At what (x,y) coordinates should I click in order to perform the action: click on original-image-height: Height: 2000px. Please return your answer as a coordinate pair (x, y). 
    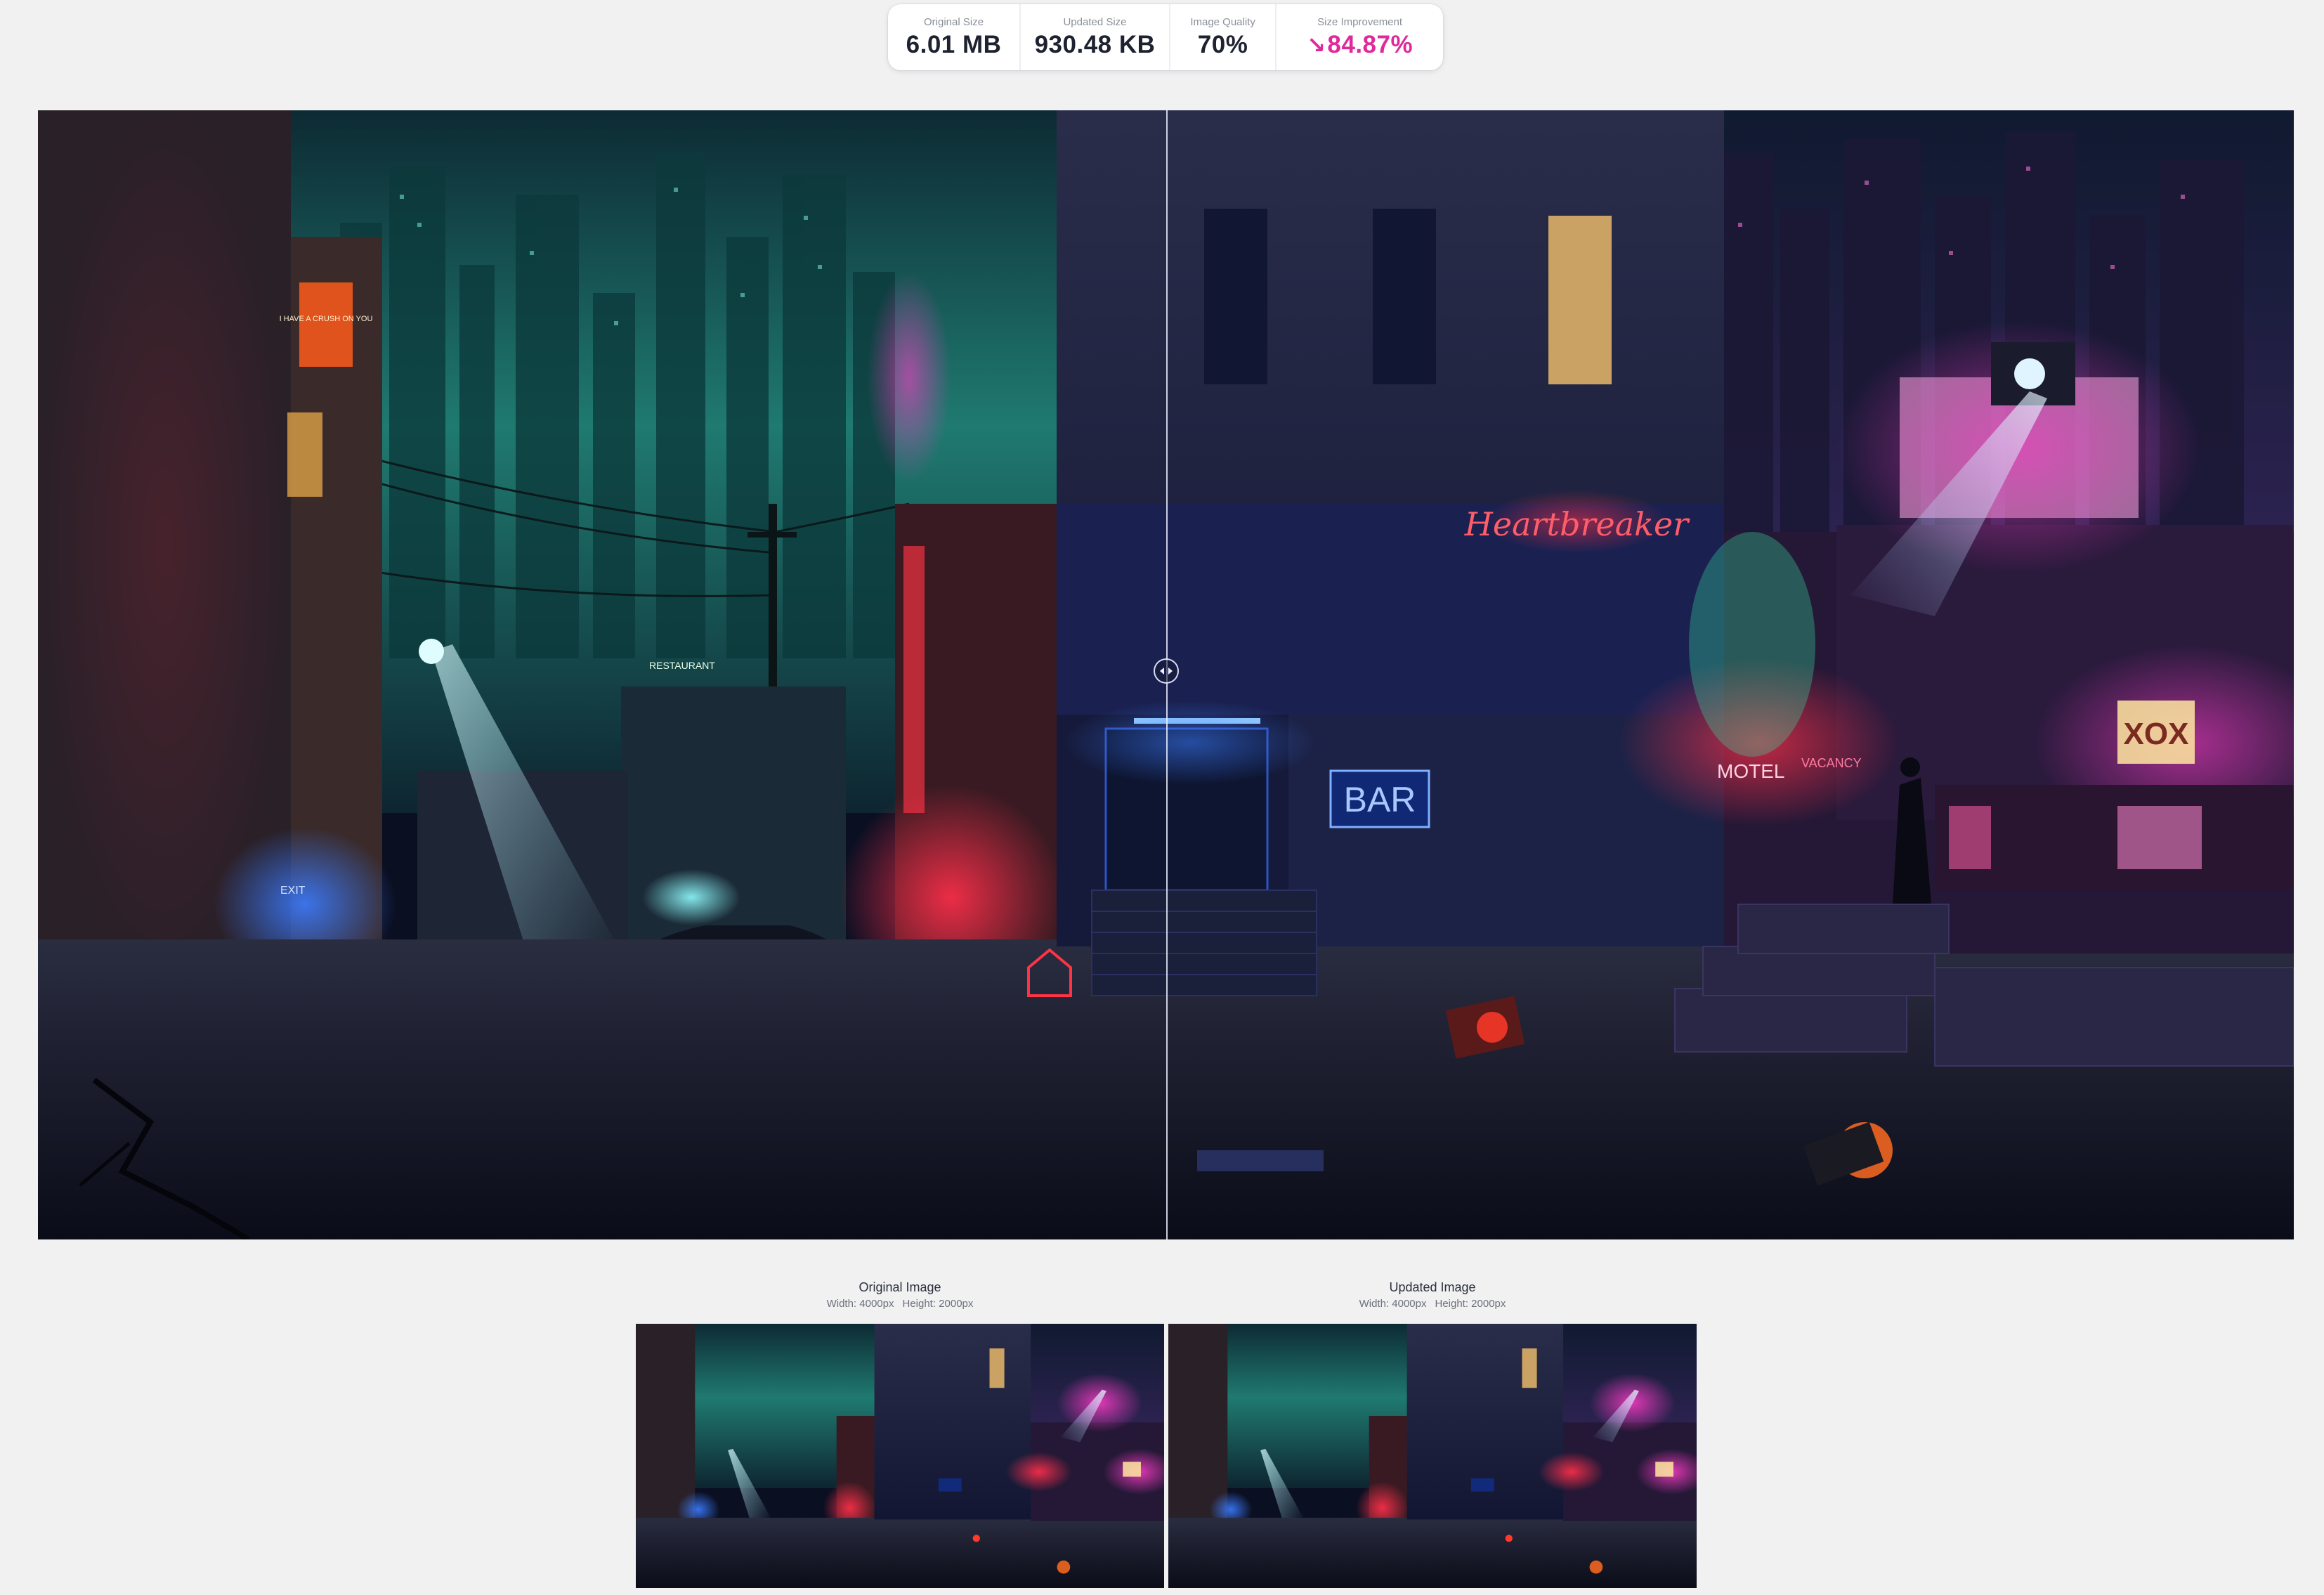
    Looking at the image, I should click on (938, 1304).